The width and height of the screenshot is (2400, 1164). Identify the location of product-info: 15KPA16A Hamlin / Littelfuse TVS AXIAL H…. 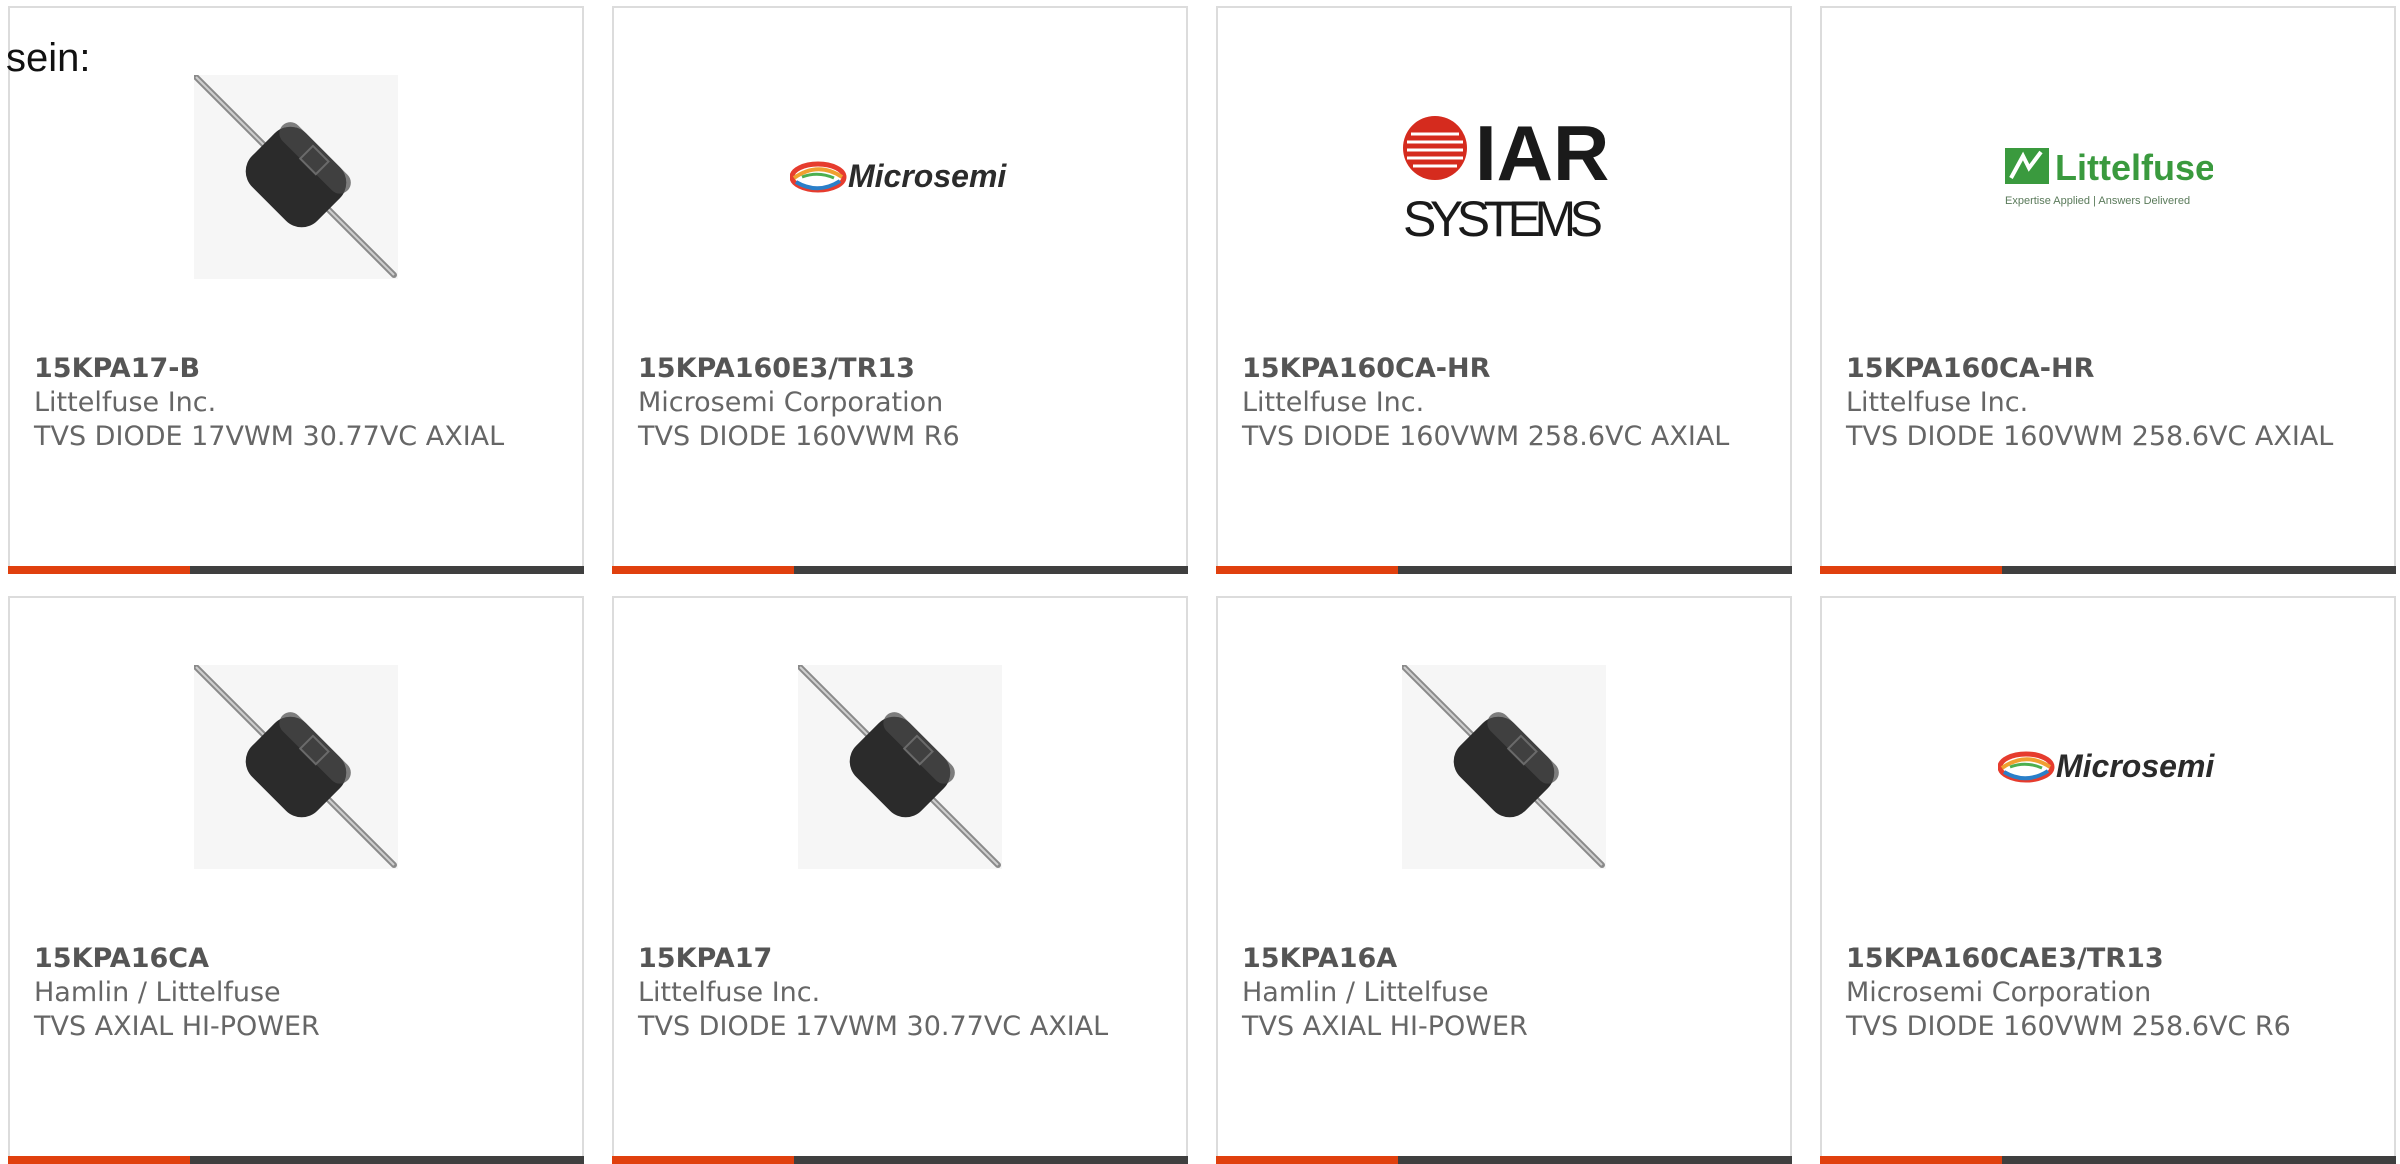
(1506, 993).